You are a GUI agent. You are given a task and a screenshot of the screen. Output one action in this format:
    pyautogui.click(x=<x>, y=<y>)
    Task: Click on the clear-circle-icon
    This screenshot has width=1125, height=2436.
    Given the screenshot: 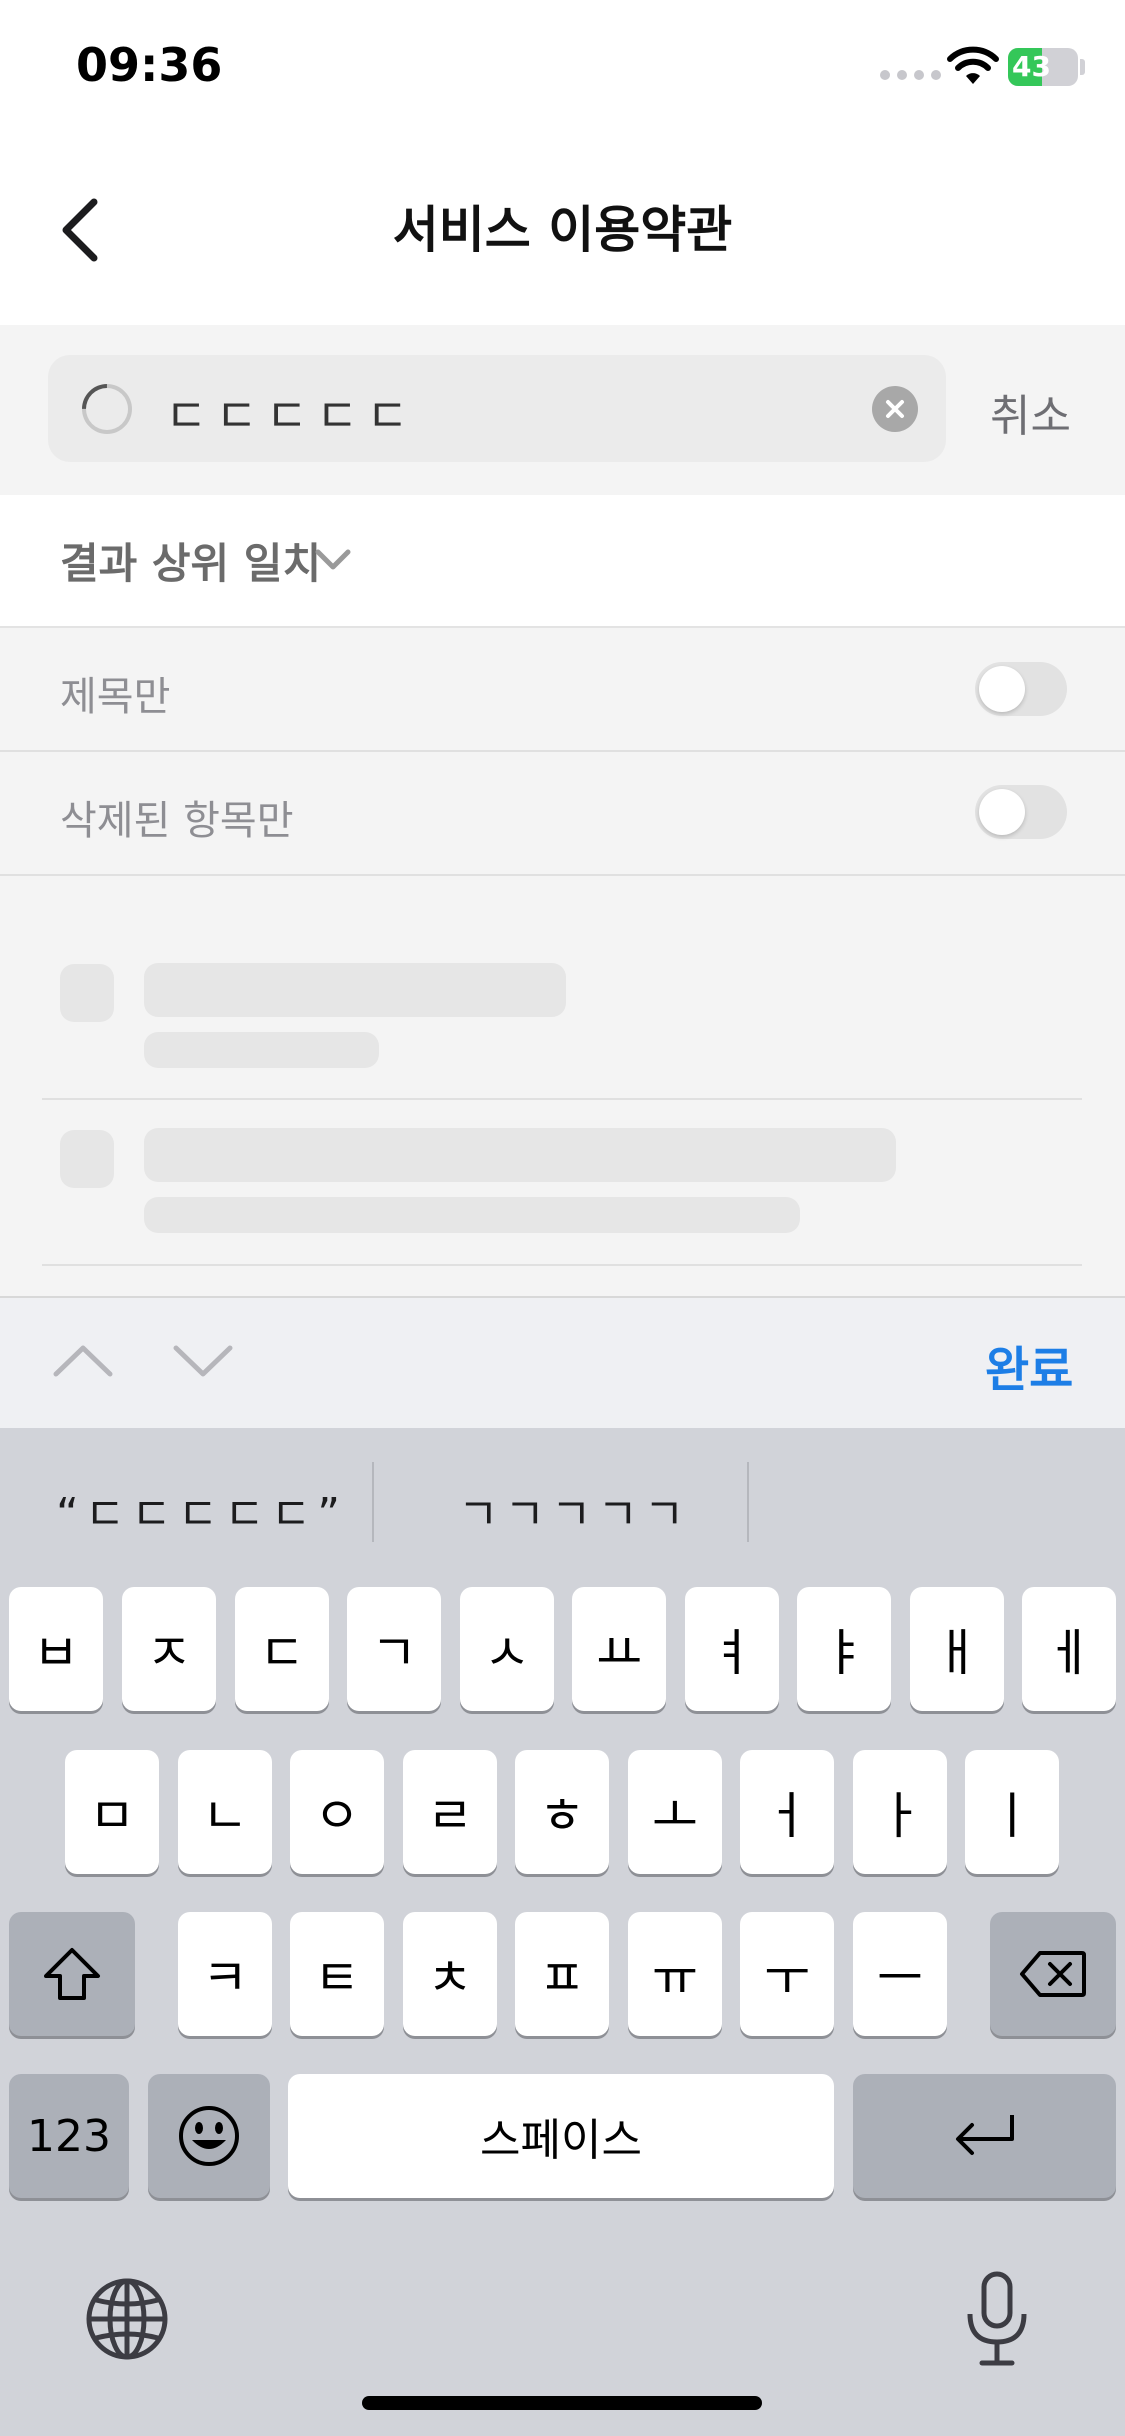 What is the action you would take?
    pyautogui.click(x=895, y=409)
    